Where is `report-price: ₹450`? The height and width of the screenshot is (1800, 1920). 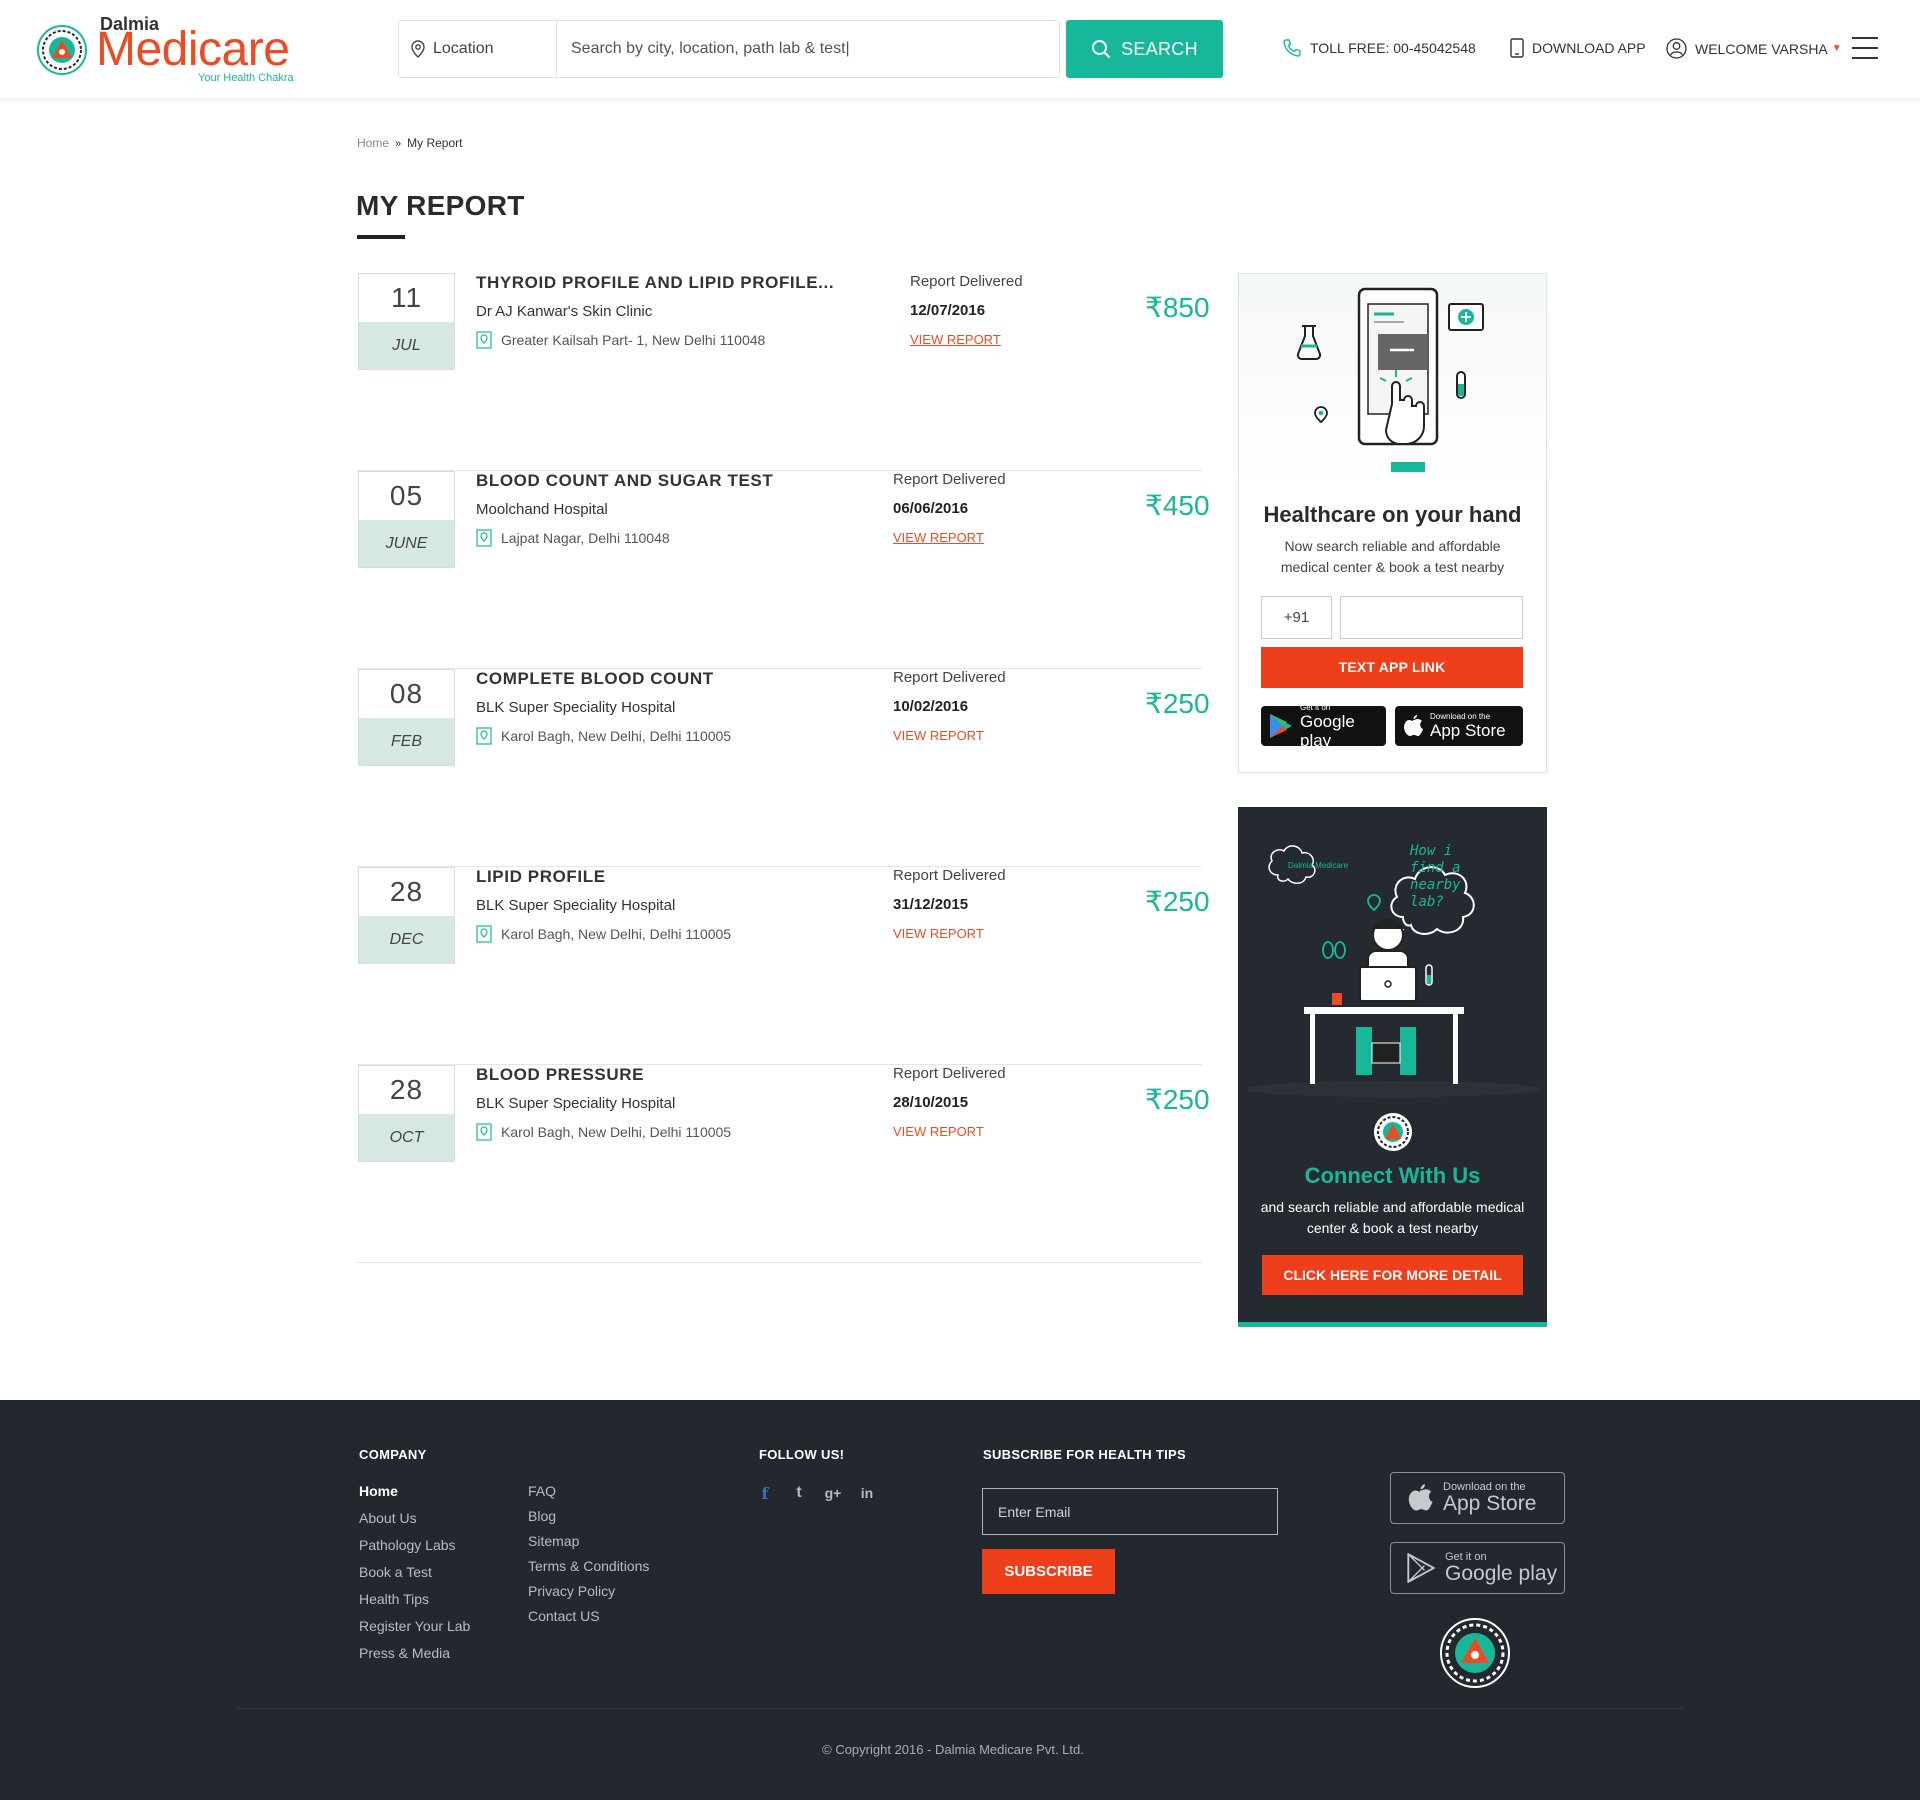 report-price: ₹450 is located at coordinates (1177, 505).